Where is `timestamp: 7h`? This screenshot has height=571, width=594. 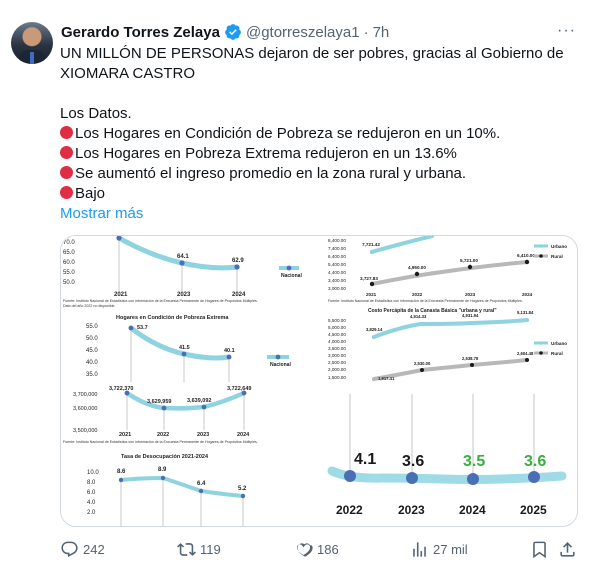 timestamp: 7h is located at coordinates (381, 32).